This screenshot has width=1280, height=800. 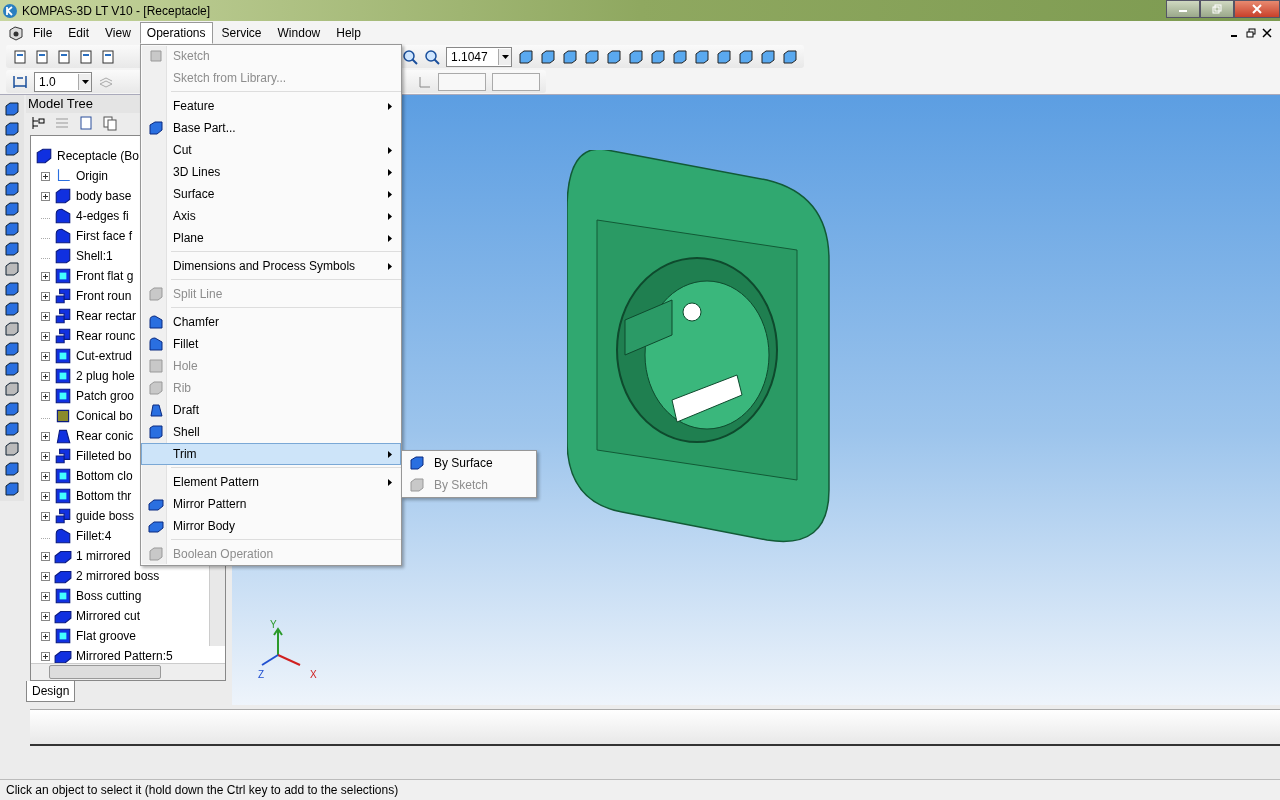 What do you see at coordinates (104, 296) in the screenshot?
I see `tree-item: Front roun` at bounding box center [104, 296].